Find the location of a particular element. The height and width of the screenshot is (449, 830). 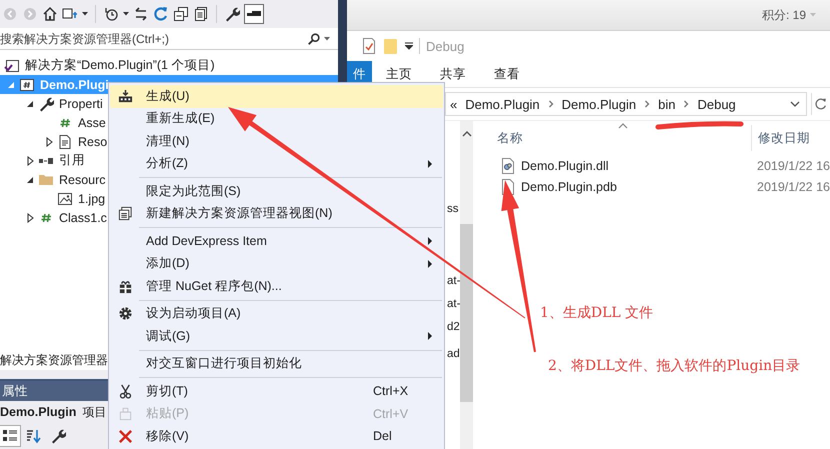

object-type: 项目 is located at coordinates (94, 412).